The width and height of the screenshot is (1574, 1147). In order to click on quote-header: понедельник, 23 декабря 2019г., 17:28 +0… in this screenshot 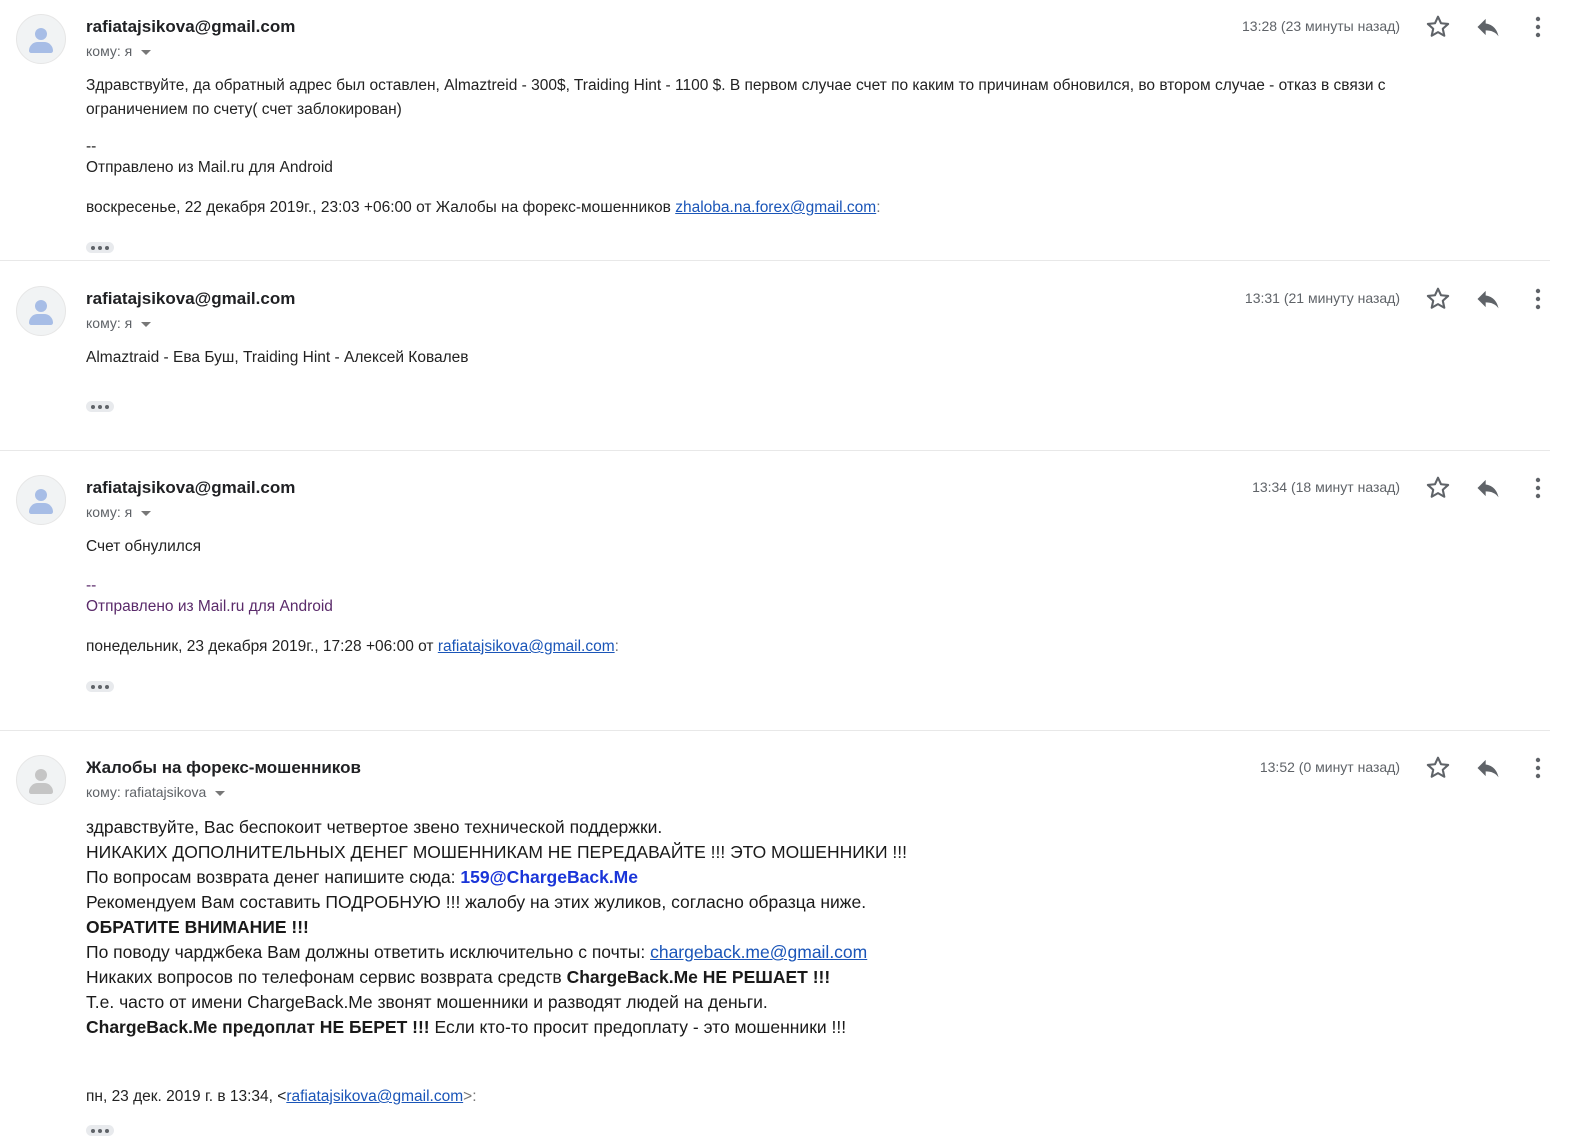, I will do `click(352, 647)`.